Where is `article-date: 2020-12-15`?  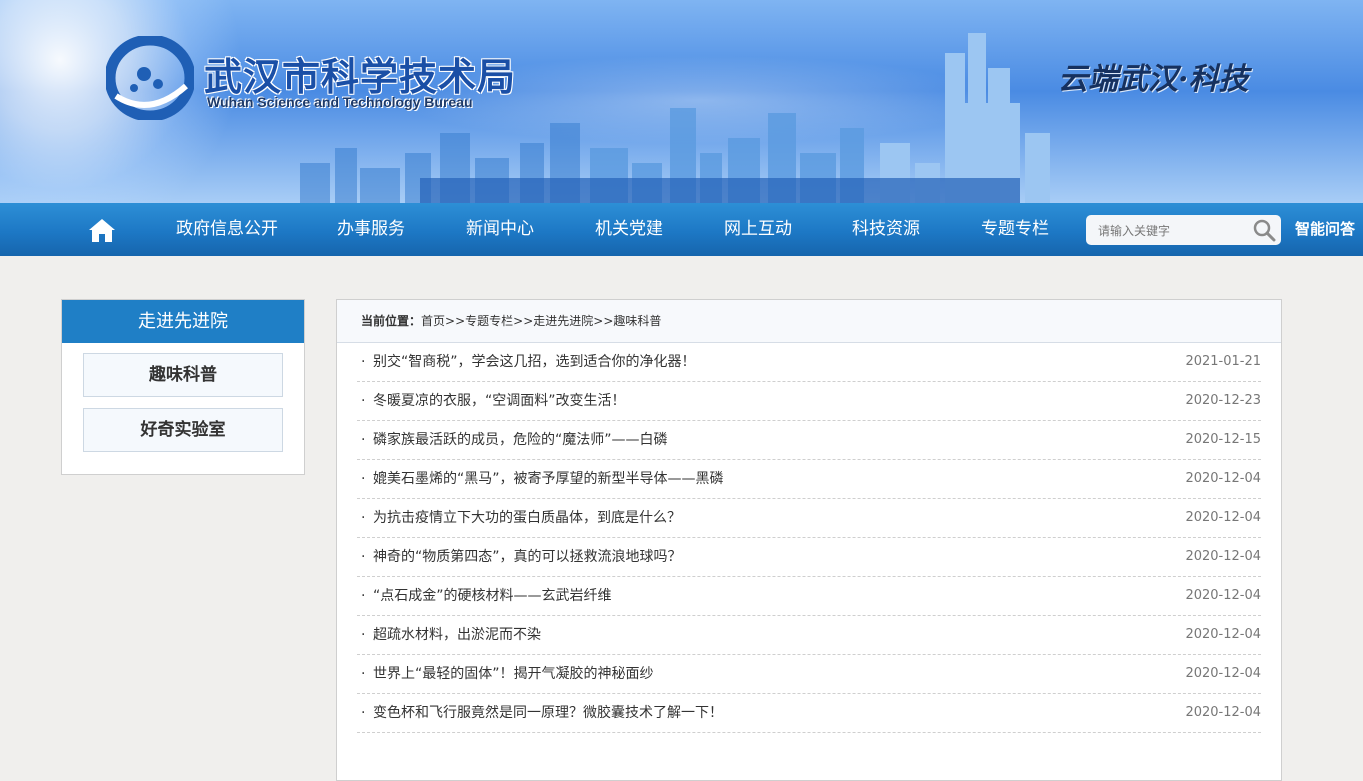 article-date: 2020-12-15 is located at coordinates (1223, 439).